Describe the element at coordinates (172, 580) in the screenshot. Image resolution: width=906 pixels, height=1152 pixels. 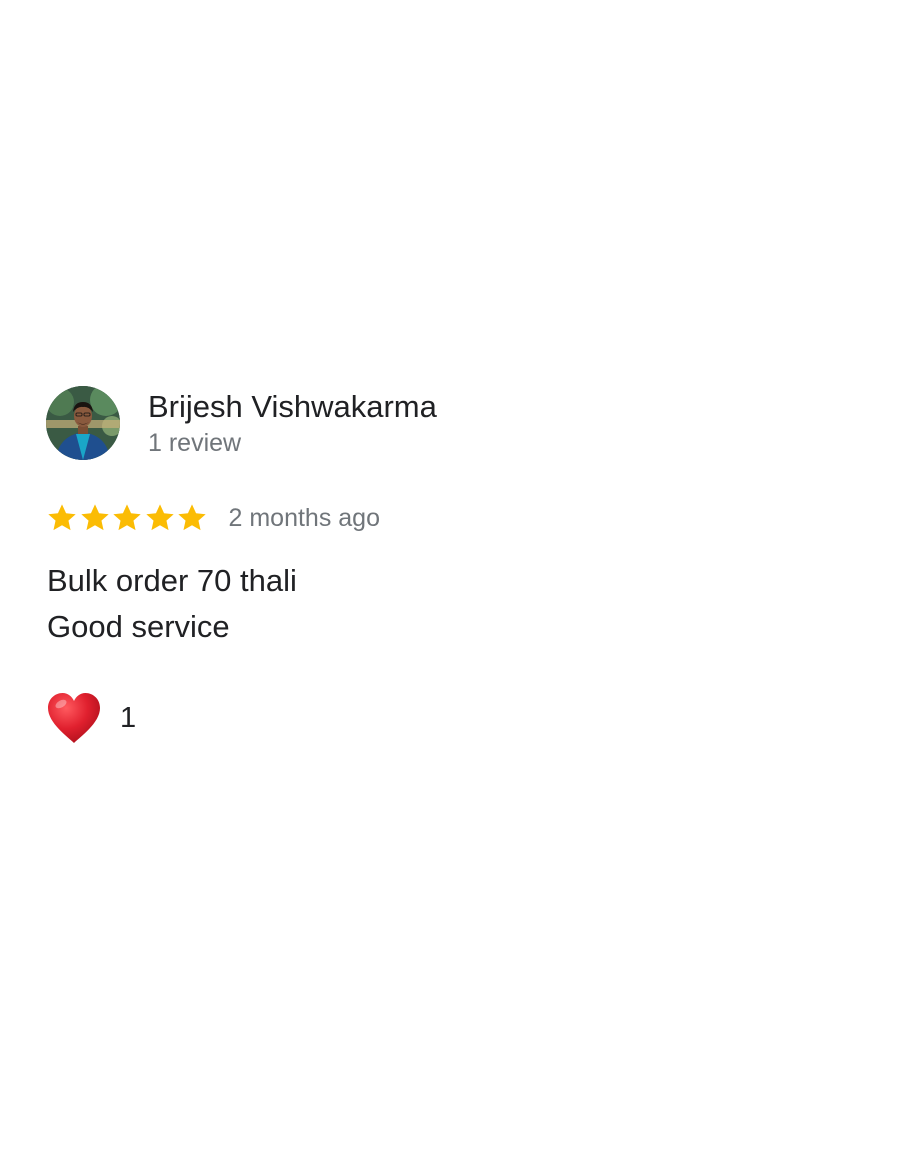
I see `review-text-line: Bulk order 70 thali` at that location.